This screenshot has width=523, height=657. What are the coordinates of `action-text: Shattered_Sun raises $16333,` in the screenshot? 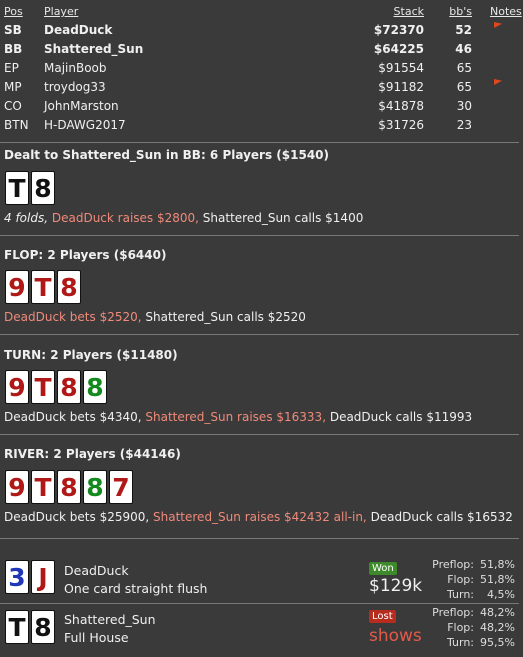 It's located at (237, 417).